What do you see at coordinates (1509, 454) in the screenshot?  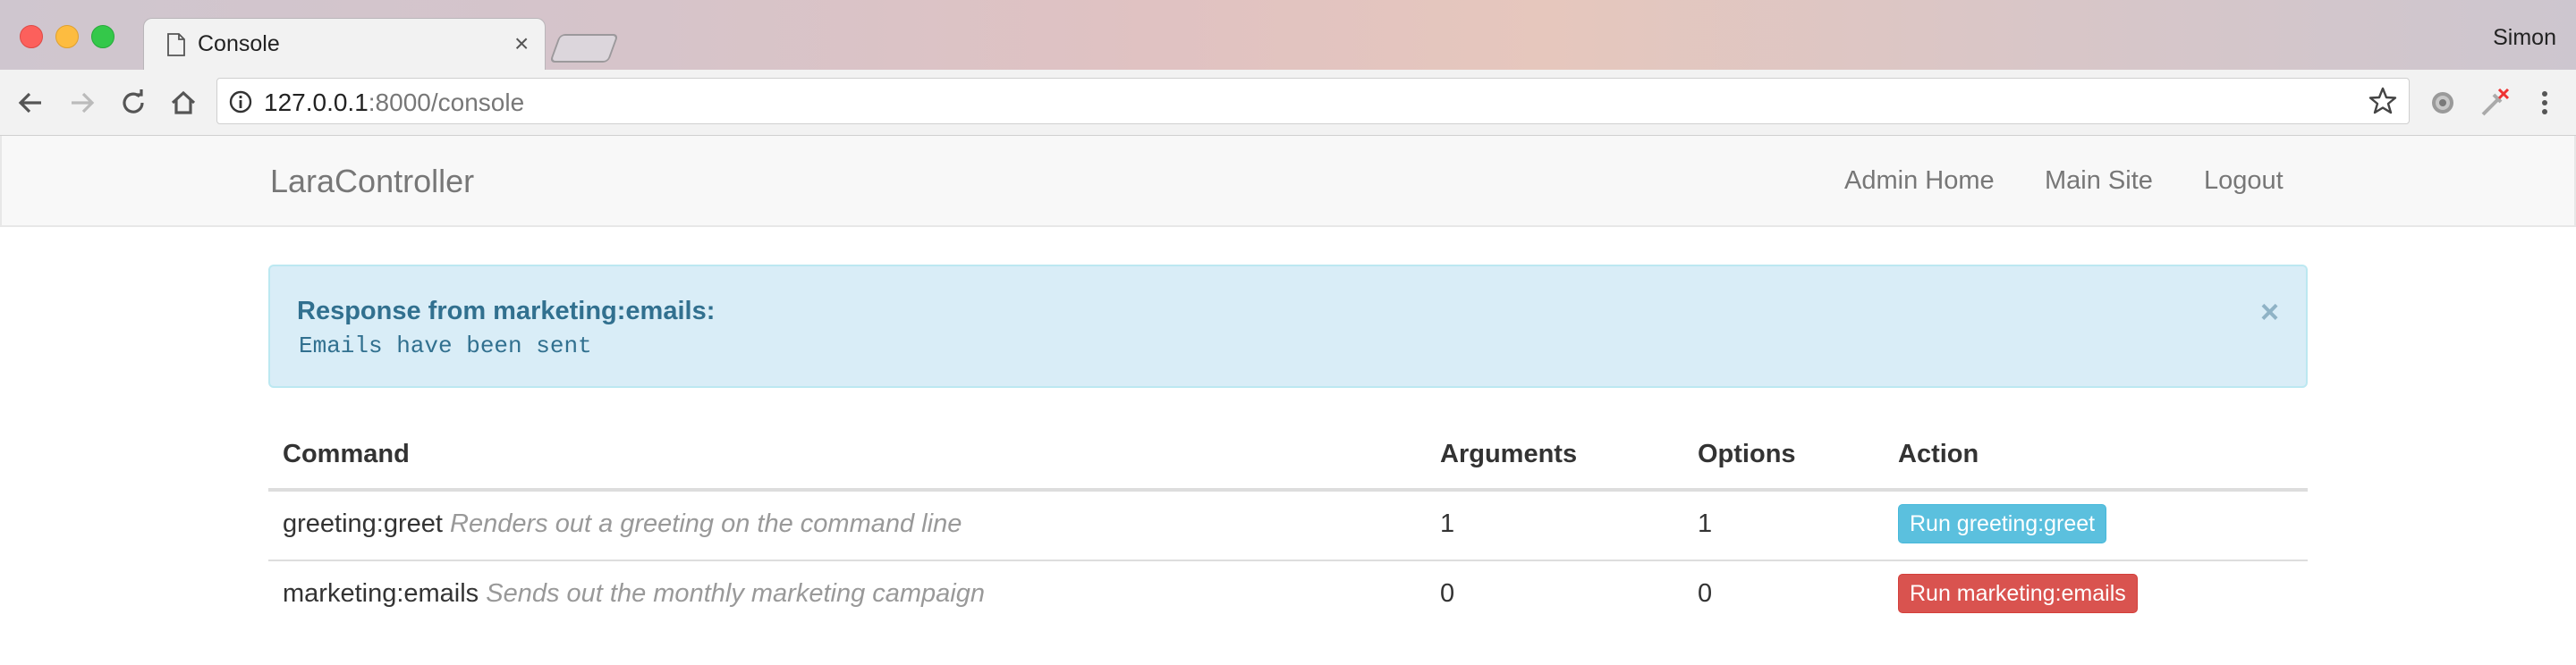 I see `header-arguments: Arguments` at bounding box center [1509, 454].